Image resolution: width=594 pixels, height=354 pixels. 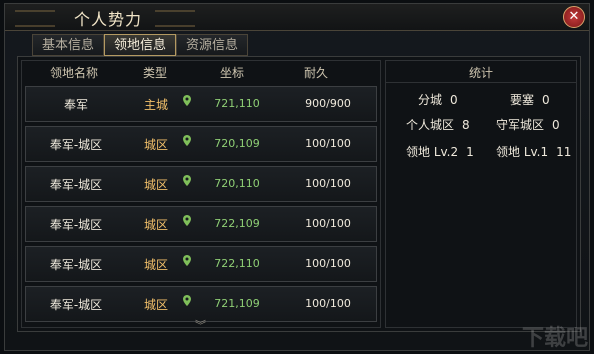 What do you see at coordinates (155, 105) in the screenshot?
I see `row-type: 主城` at bounding box center [155, 105].